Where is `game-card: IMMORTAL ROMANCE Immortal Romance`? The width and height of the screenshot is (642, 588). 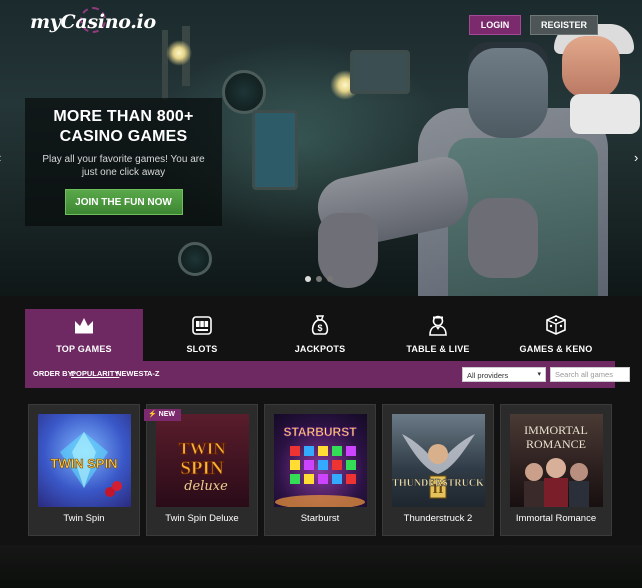
game-card: IMMORTAL ROMANCE Immortal Romance is located at coordinates (556, 470).